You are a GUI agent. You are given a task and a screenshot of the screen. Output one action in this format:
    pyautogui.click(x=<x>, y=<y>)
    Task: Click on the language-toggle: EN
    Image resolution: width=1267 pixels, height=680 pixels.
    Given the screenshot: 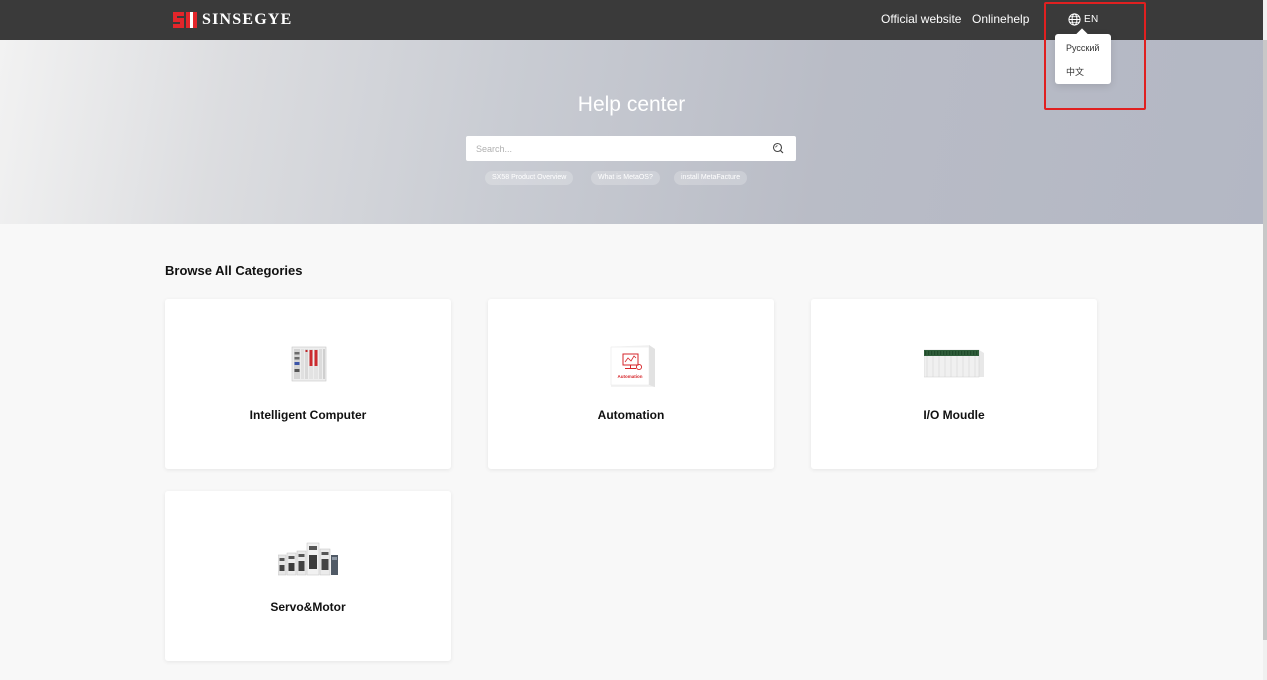 What is the action you would take?
    pyautogui.click(x=1083, y=19)
    